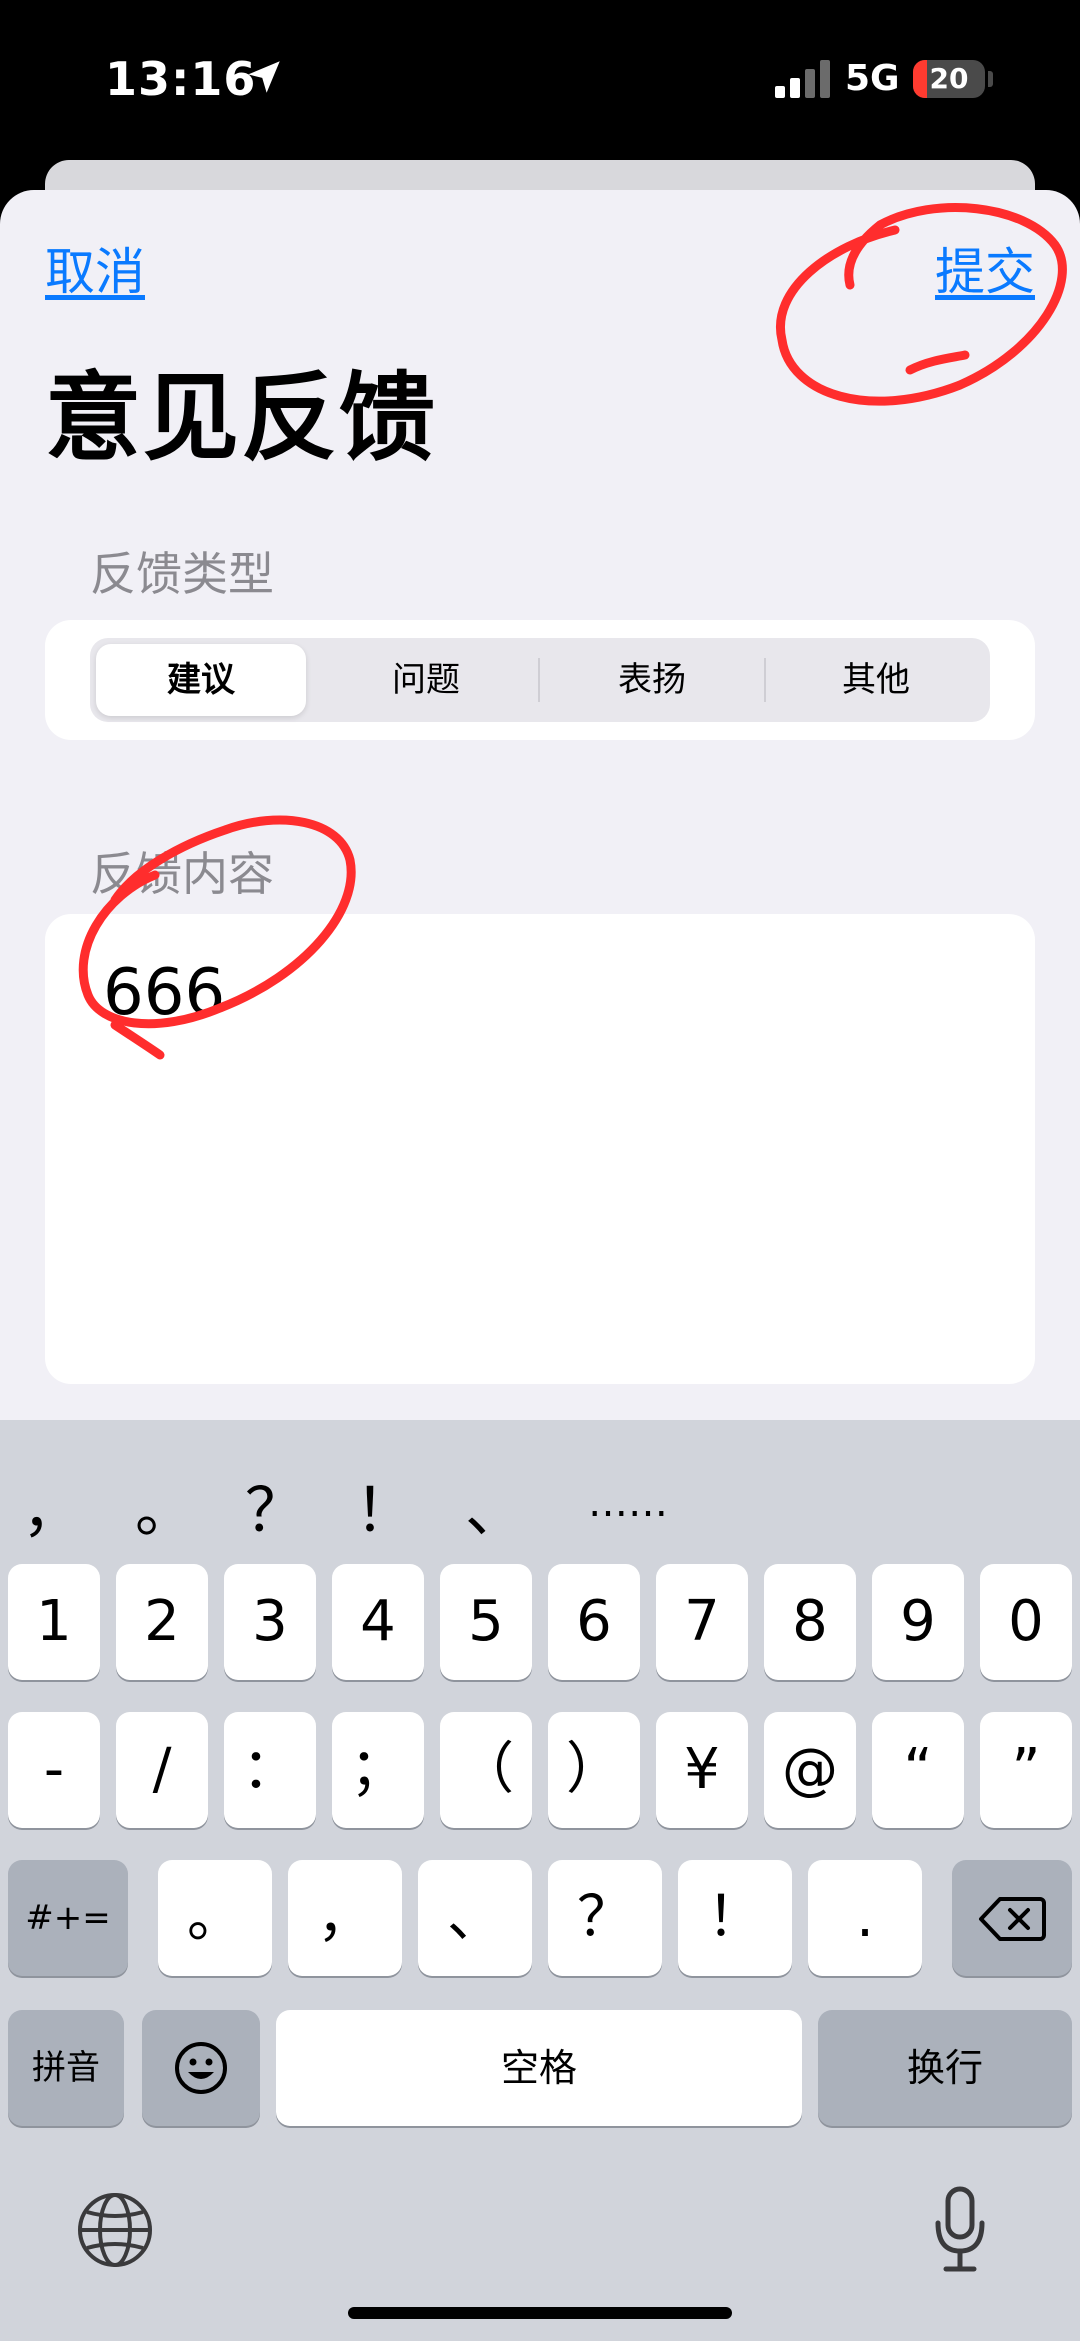 The image size is (1080, 2341). Describe the element at coordinates (810, 1770) in the screenshot. I see `key-at: @` at that location.